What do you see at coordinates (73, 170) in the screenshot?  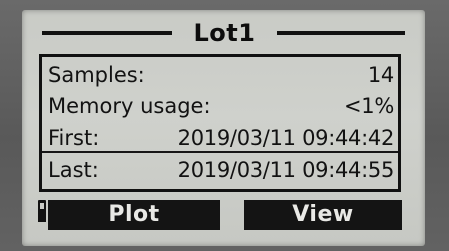 I see `last-label: Last:` at bounding box center [73, 170].